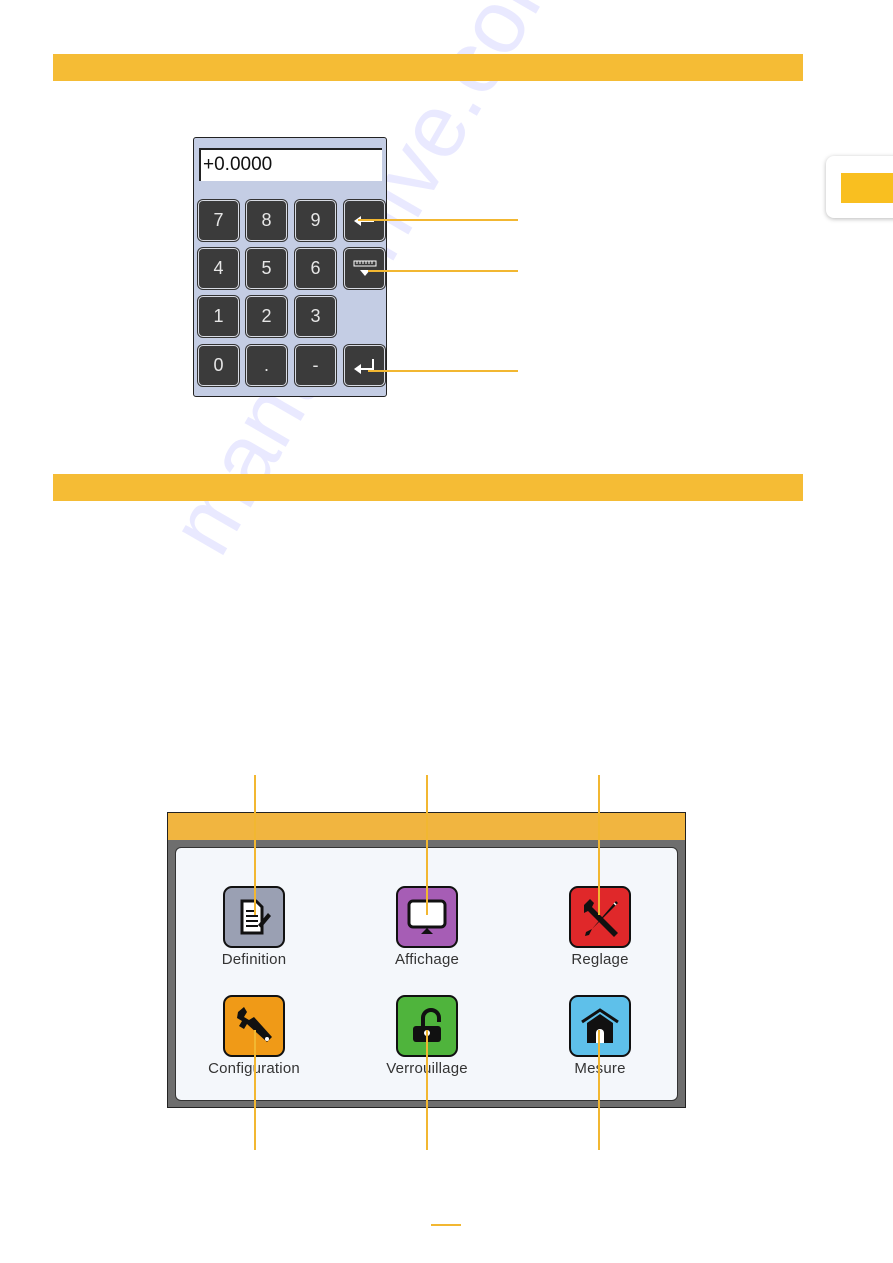  What do you see at coordinates (427, 845) in the screenshot?
I see `callout-affichage` at bounding box center [427, 845].